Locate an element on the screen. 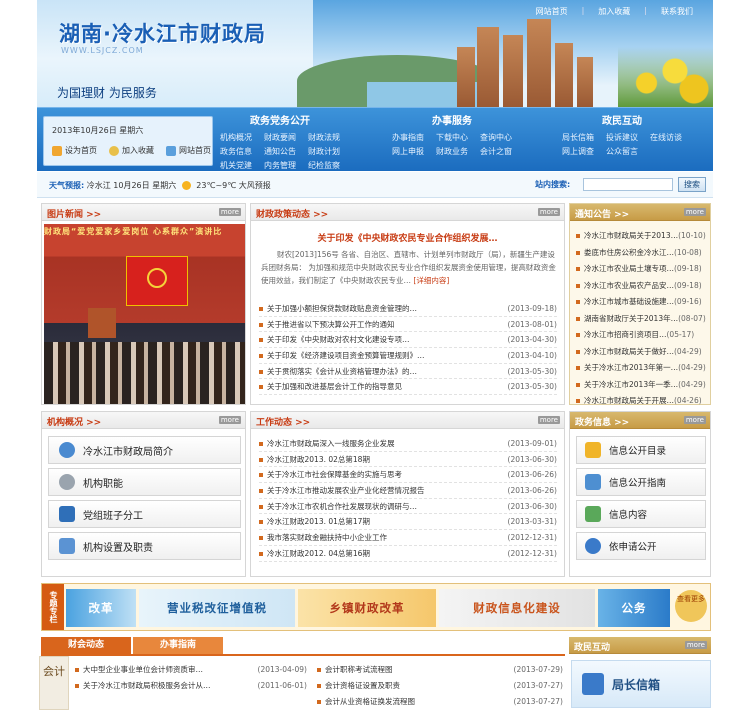 This screenshot has width=750, height=710. info-request-button: 依申请公开 is located at coordinates (641, 546).